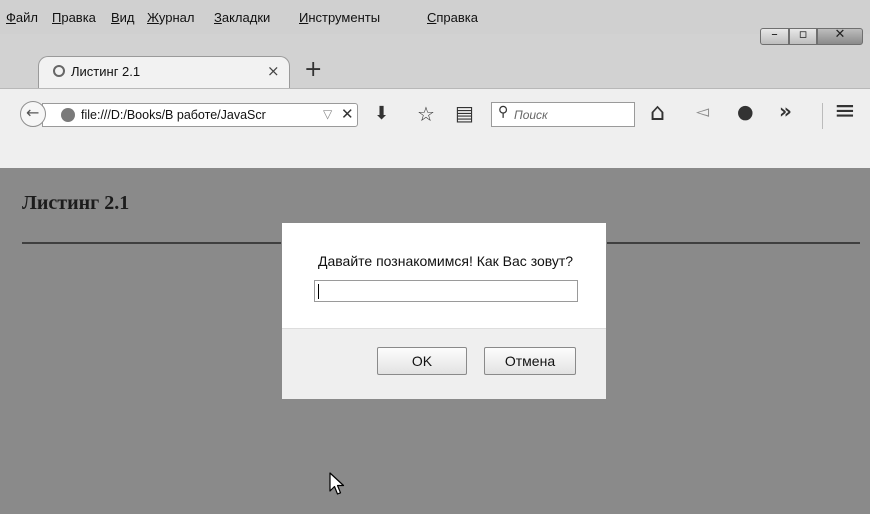  What do you see at coordinates (381, 113) in the screenshot?
I see `download-icon: ⬇` at bounding box center [381, 113].